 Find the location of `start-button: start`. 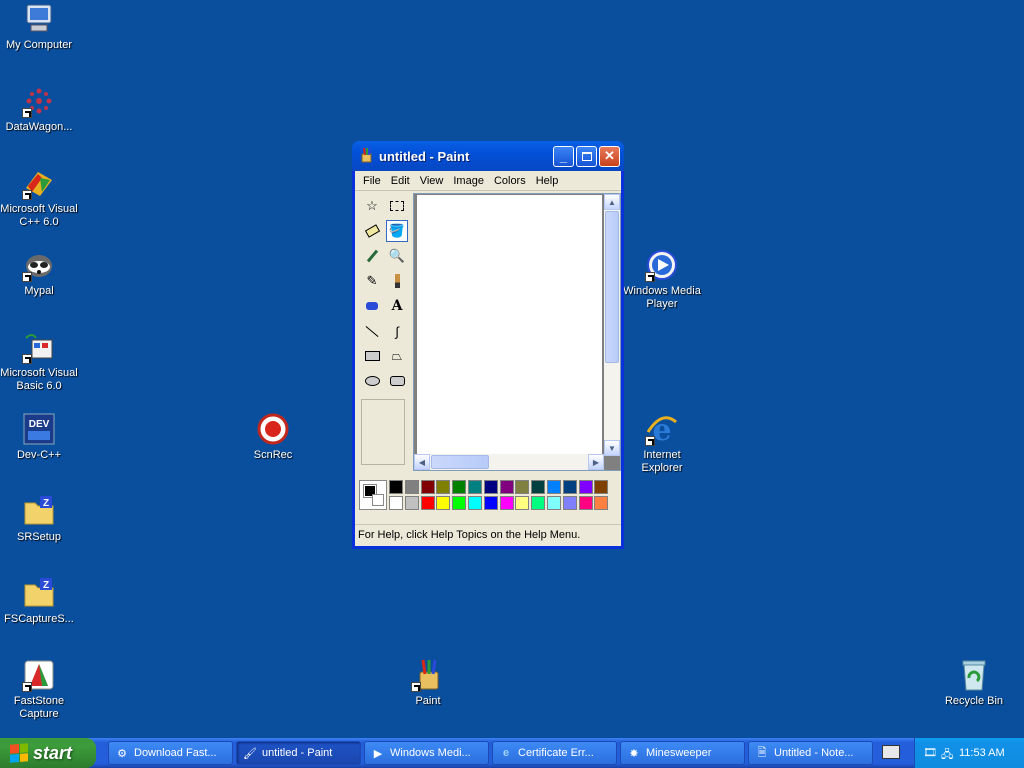

start-button: start is located at coordinates (48, 753).